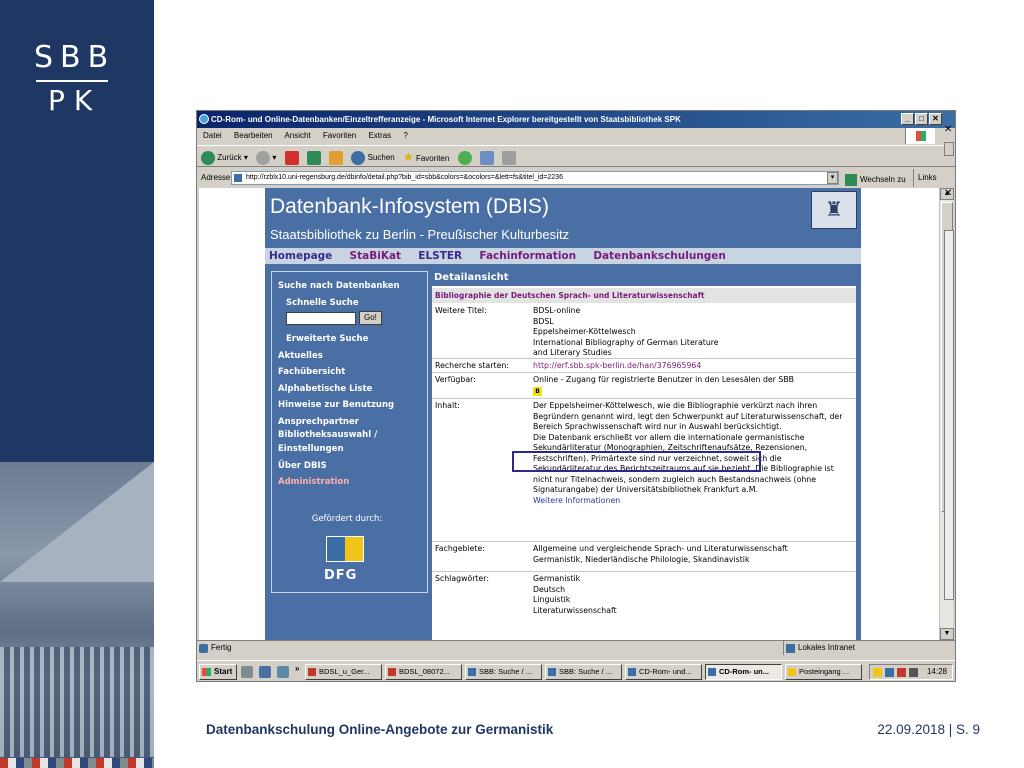 The height and width of the screenshot is (768, 1024). What do you see at coordinates (352, 405) in the screenshot?
I see `sidebar-item-hinweise: Hinweise zur Benutzung` at bounding box center [352, 405].